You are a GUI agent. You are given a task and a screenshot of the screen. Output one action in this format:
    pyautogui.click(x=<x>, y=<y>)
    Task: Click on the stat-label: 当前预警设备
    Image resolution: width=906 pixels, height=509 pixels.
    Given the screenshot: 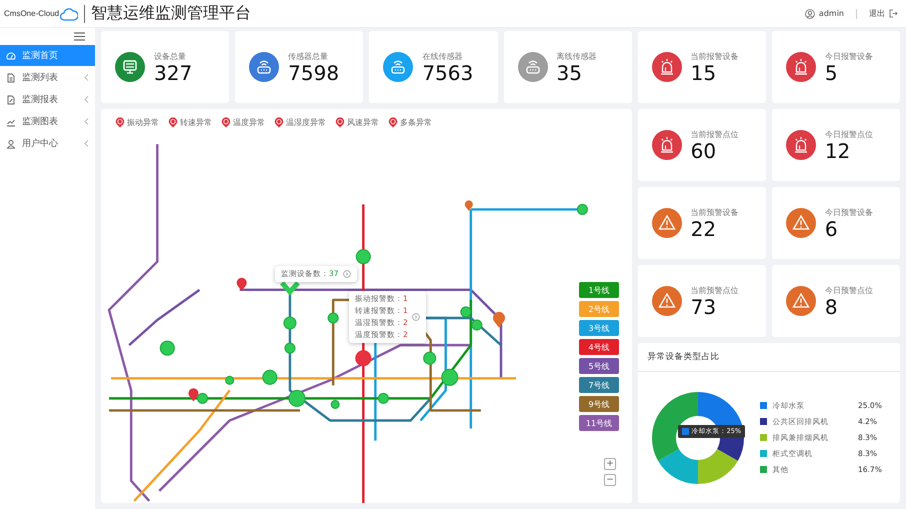 What is the action you would take?
    pyautogui.click(x=714, y=212)
    